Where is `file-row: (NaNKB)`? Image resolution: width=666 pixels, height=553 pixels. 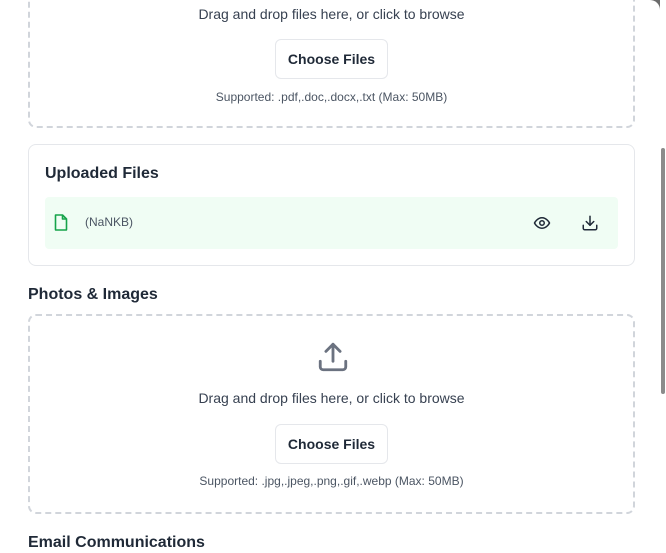 file-row: (NaNKB) is located at coordinates (331, 223).